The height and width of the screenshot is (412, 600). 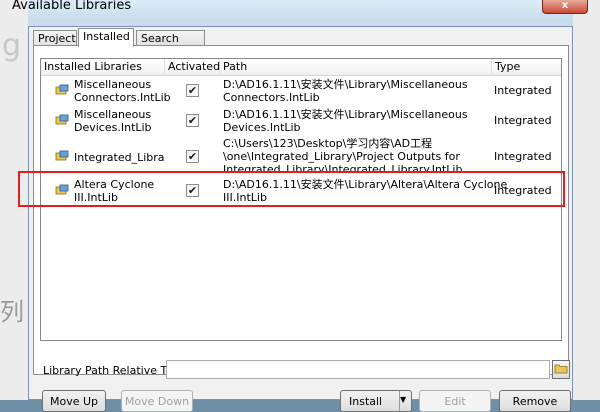 What do you see at coordinates (300, 9) in the screenshot?
I see `title-bar: Available Libraries x` at bounding box center [300, 9].